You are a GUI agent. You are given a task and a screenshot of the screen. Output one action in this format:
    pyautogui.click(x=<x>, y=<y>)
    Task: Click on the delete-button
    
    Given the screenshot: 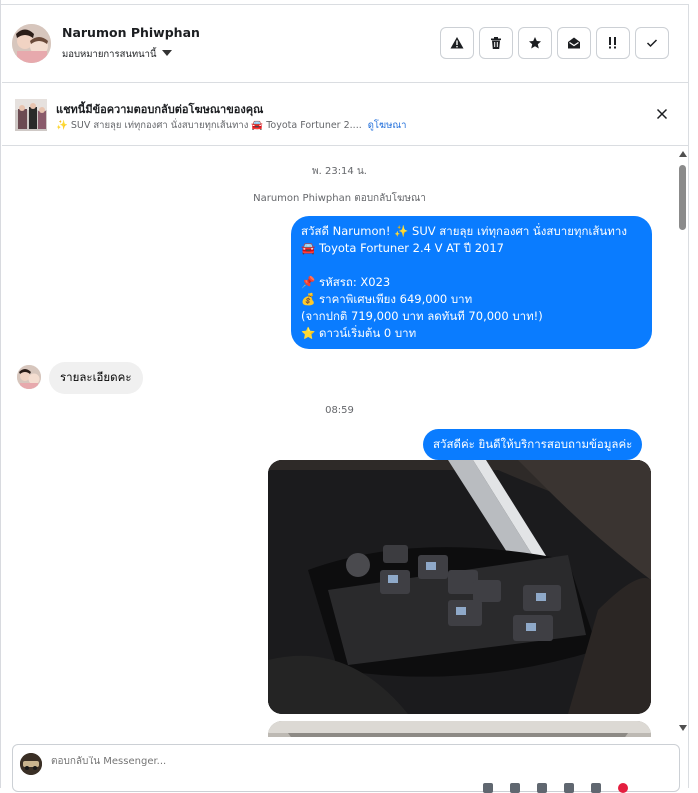 What is the action you would take?
    pyautogui.click(x=496, y=43)
    